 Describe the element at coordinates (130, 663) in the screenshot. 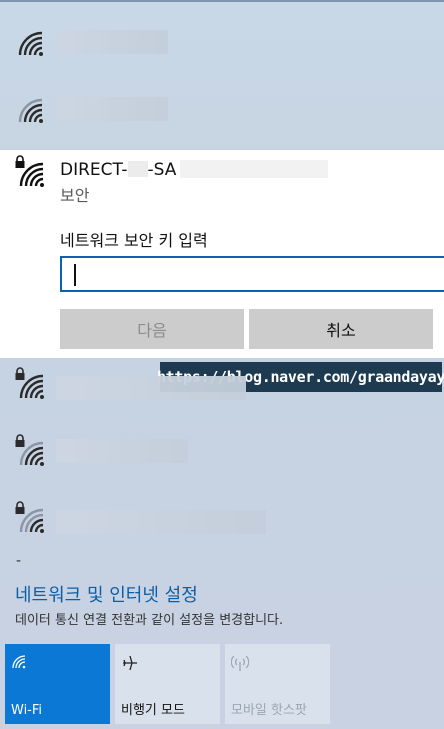

I see `airplane-icon` at that location.